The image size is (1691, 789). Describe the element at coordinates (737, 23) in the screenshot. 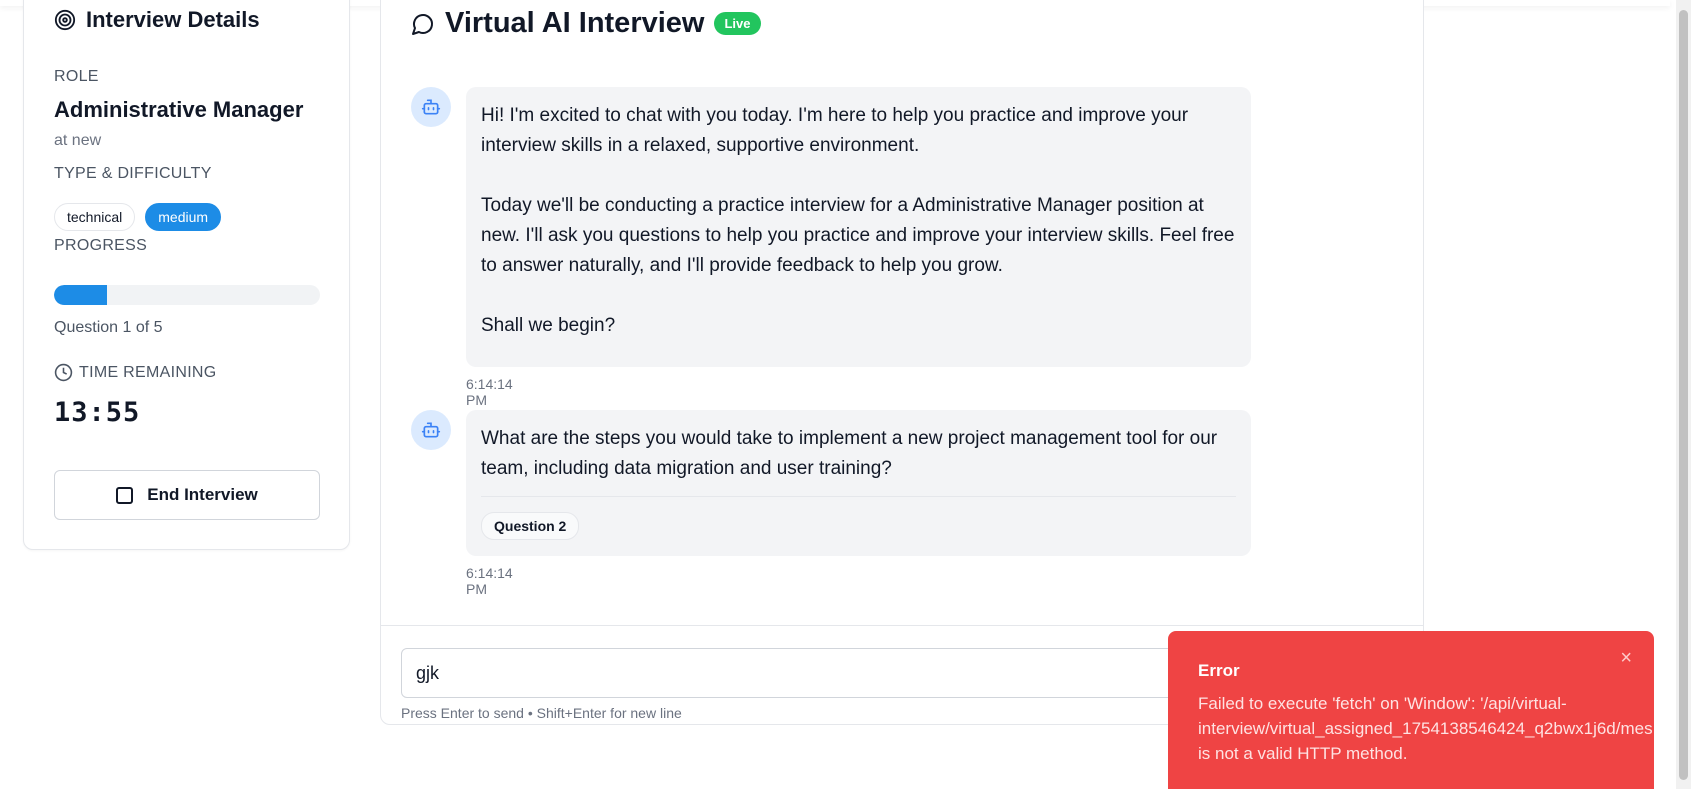

I see `live-badge: Live` at that location.